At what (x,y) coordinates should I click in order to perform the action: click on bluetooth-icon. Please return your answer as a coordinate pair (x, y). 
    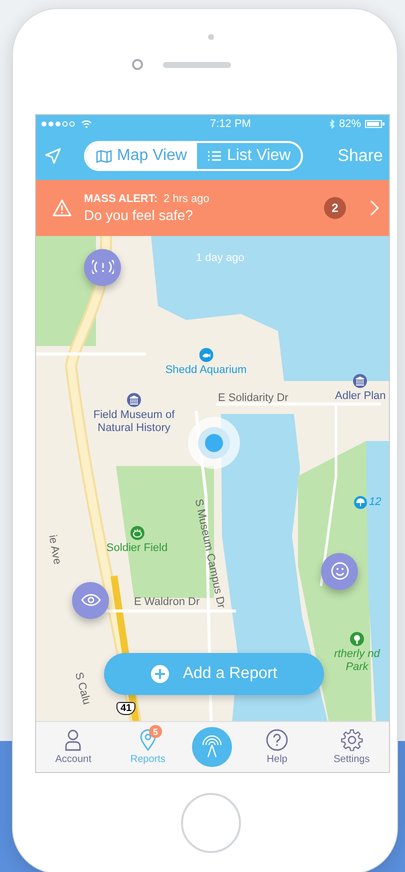
    Looking at the image, I should click on (331, 123).